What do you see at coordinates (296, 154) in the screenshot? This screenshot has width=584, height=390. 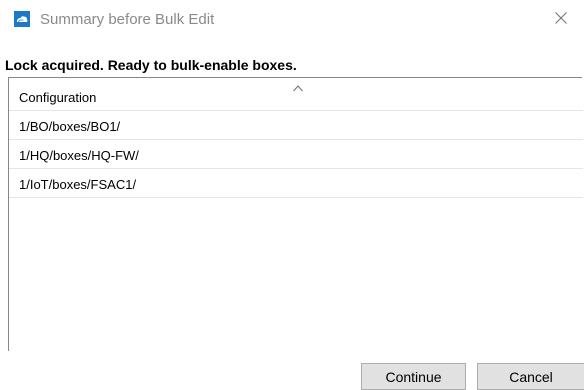 I see `list-item: 1/HQ/boxes/HQ-FW/` at bounding box center [296, 154].